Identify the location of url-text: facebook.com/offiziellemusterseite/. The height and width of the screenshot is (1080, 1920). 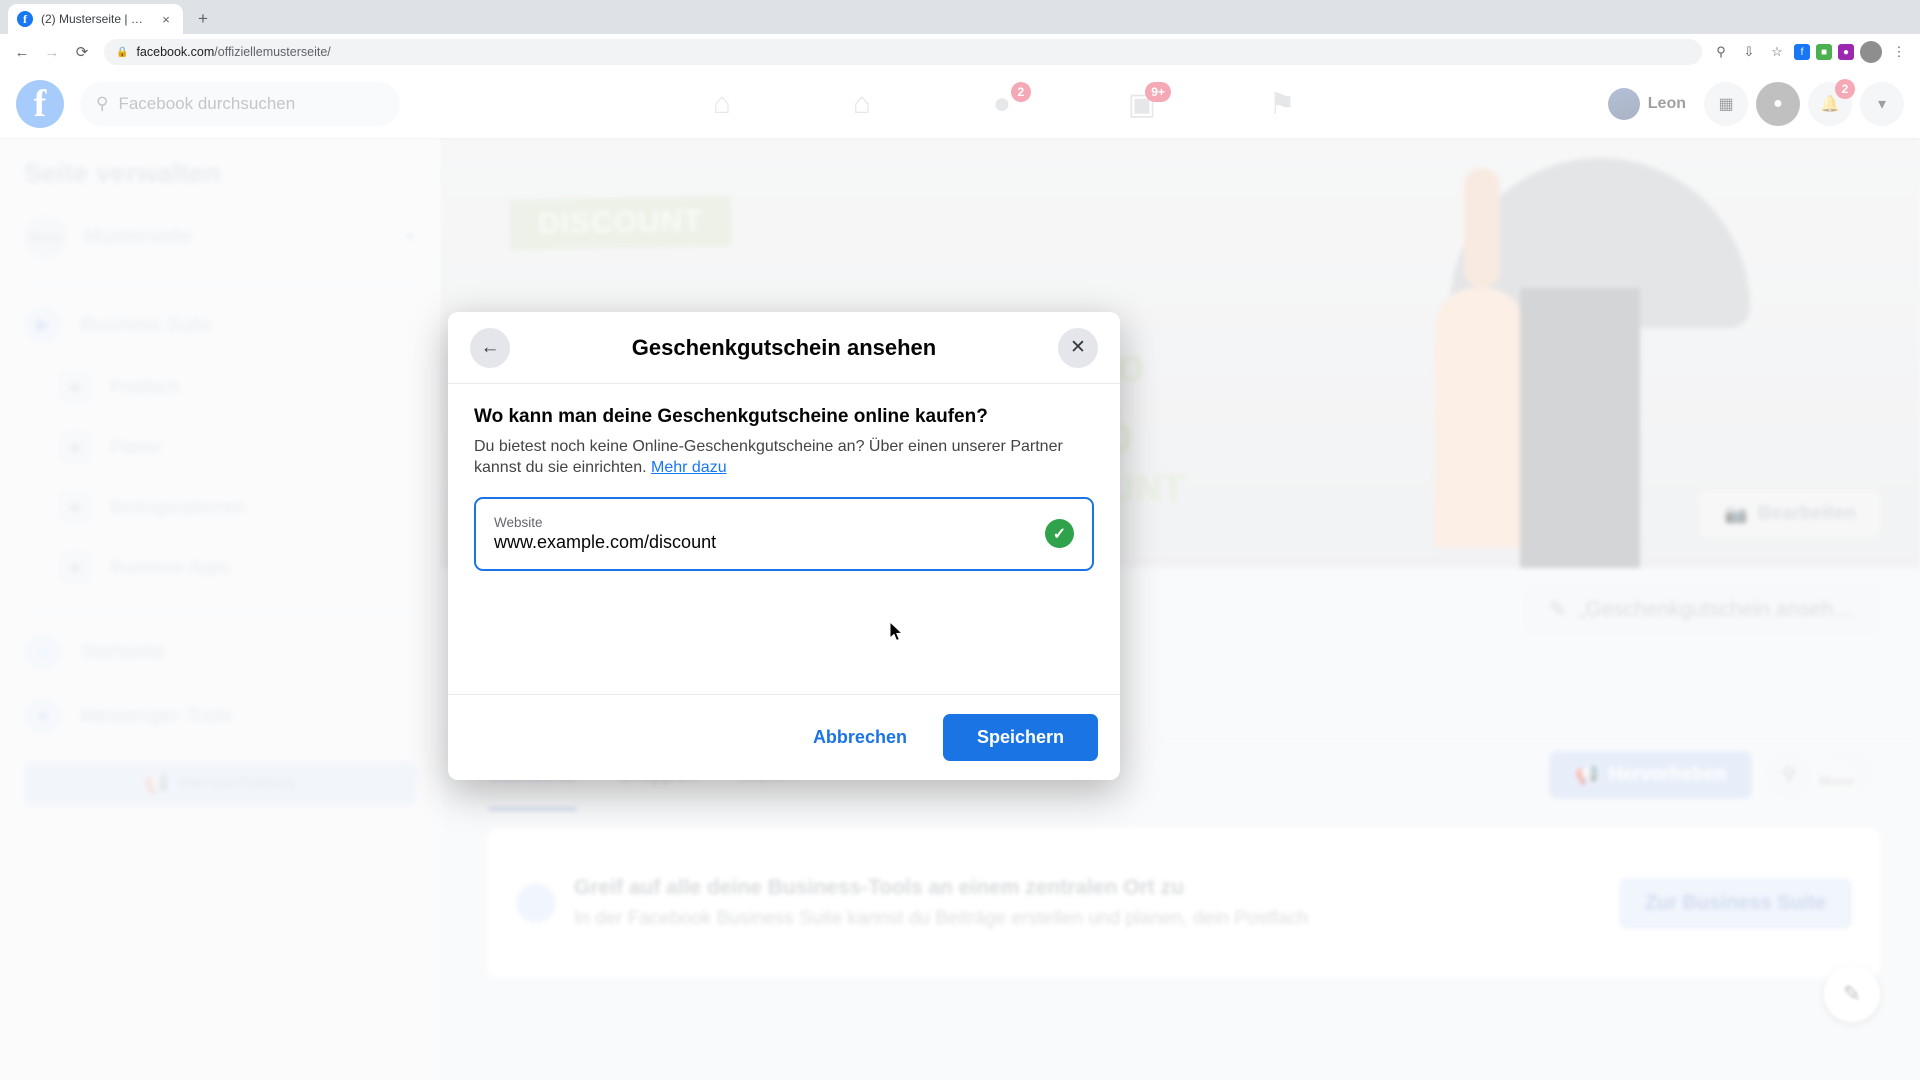
(233, 52).